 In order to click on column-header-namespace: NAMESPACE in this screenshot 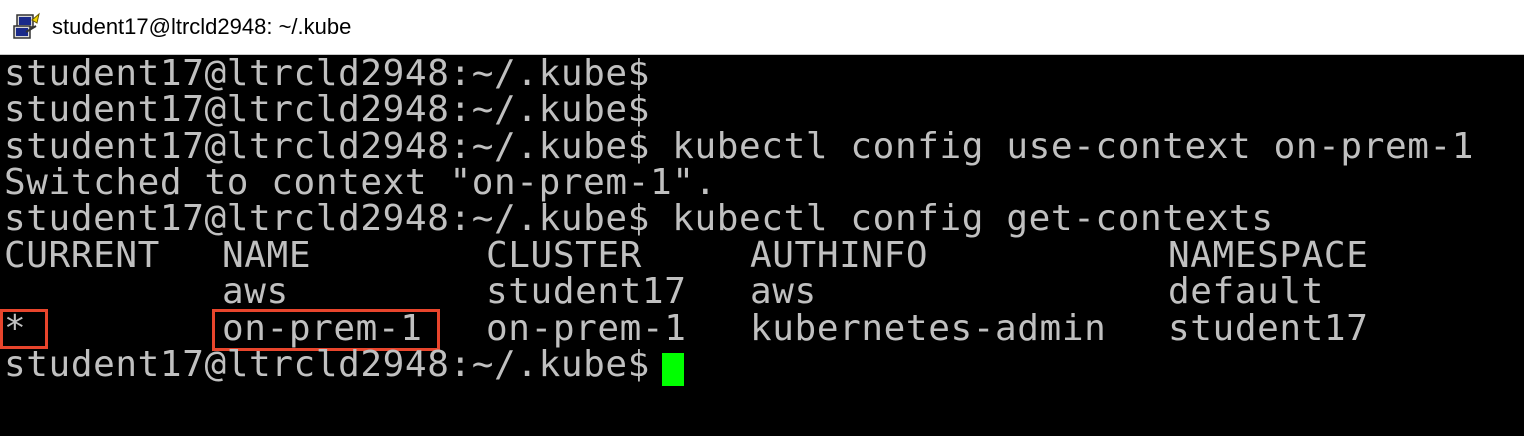, I will do `click(1268, 255)`.